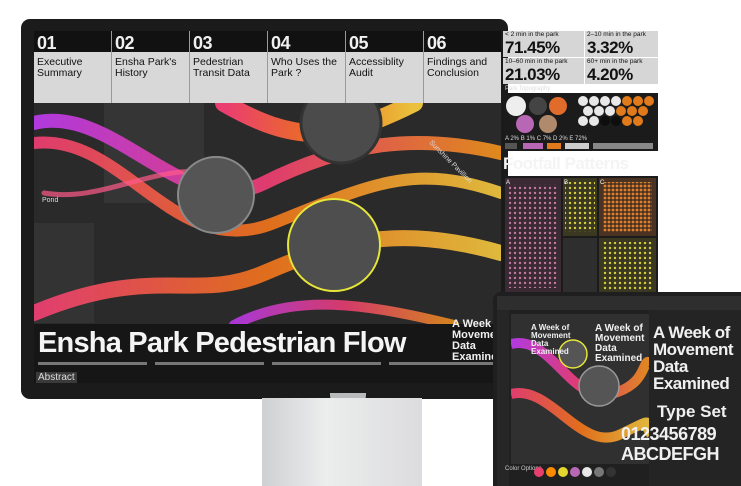  I want to click on stat-label: < 2 min in the park, so click(532, 34).